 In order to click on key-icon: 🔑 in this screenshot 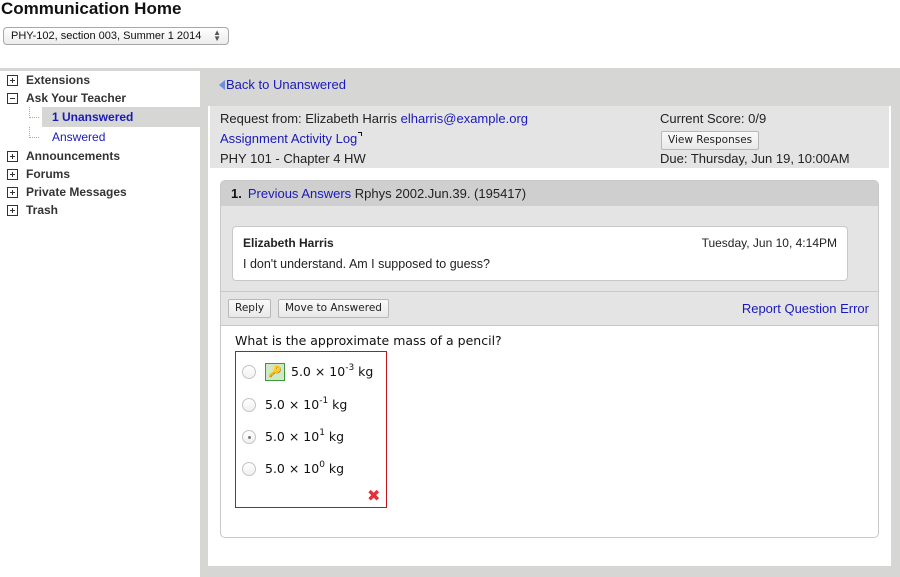, I will do `click(275, 372)`.